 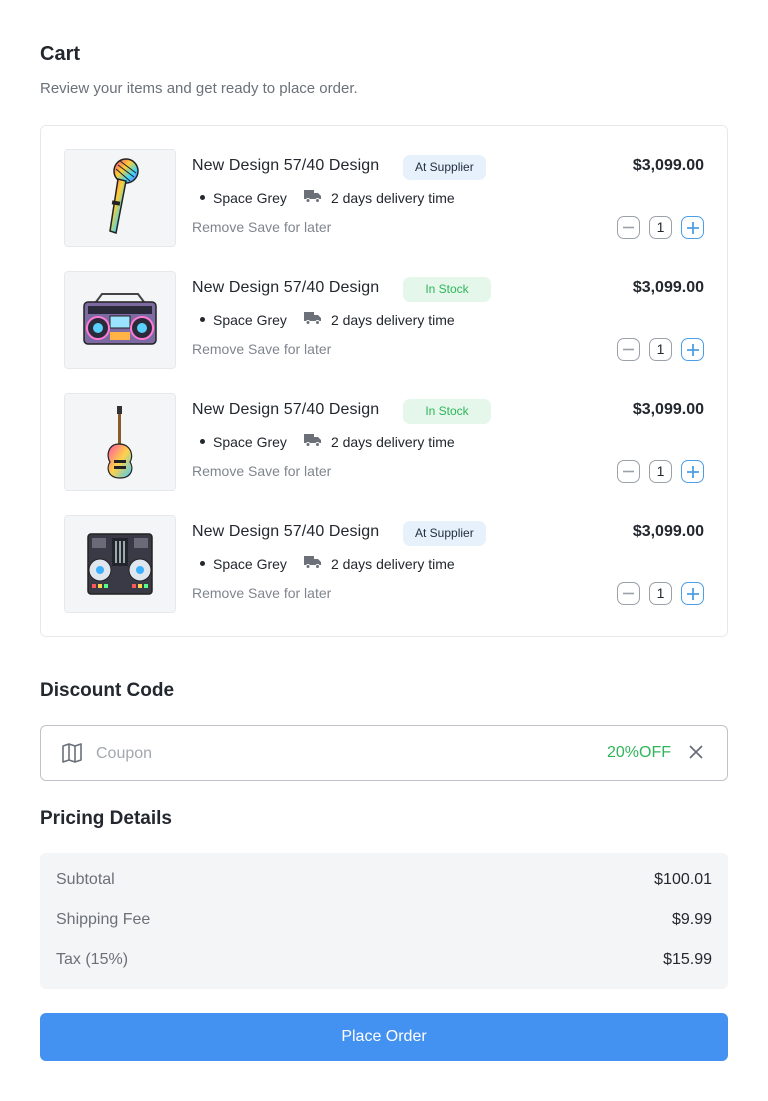 I want to click on coupon-input, so click(x=296, y=754).